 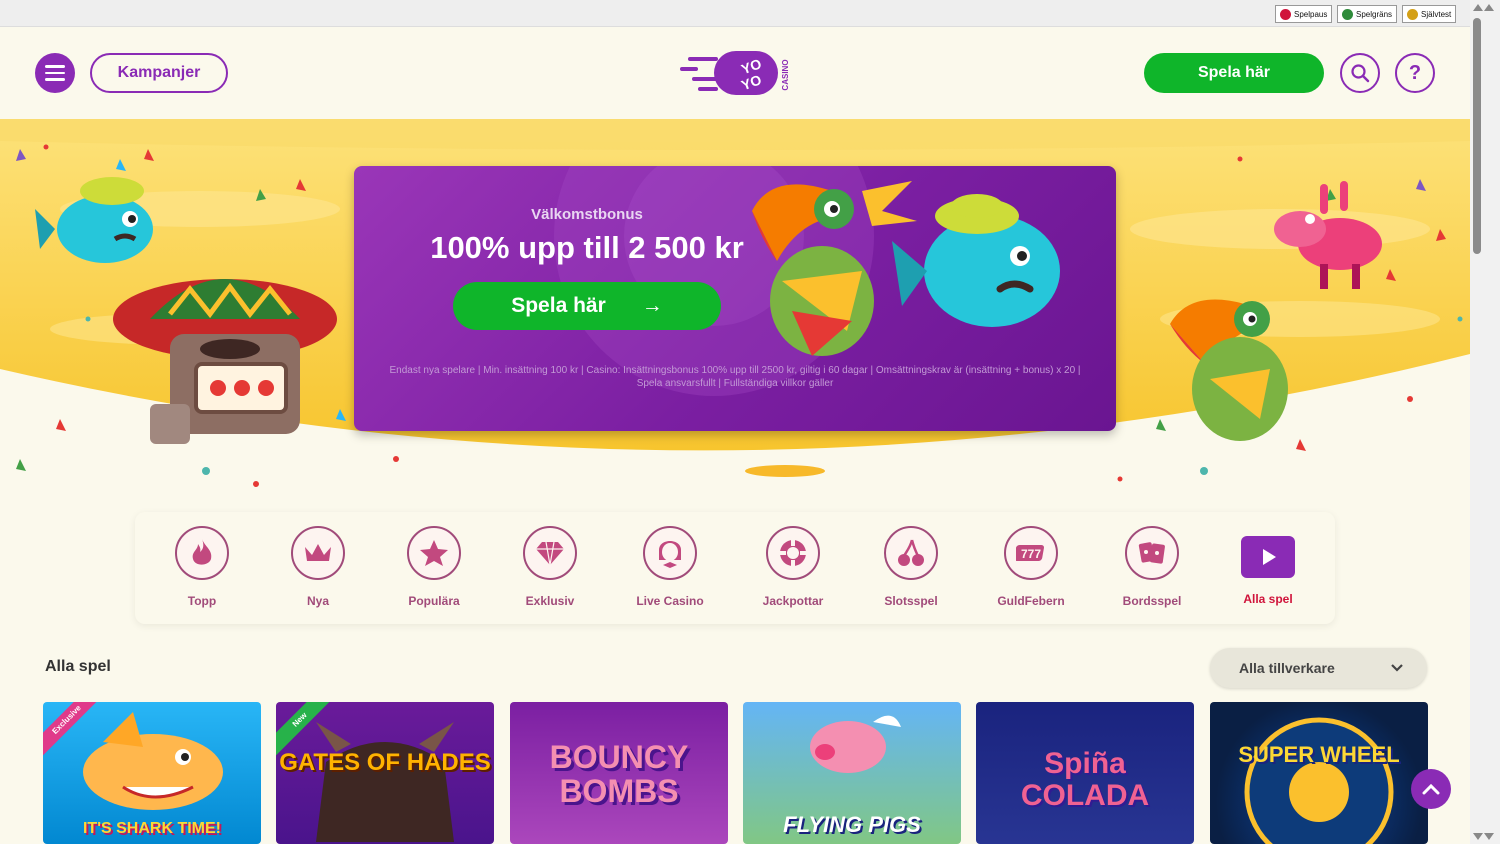 I want to click on back-to-top-button, so click(x=1431, y=789).